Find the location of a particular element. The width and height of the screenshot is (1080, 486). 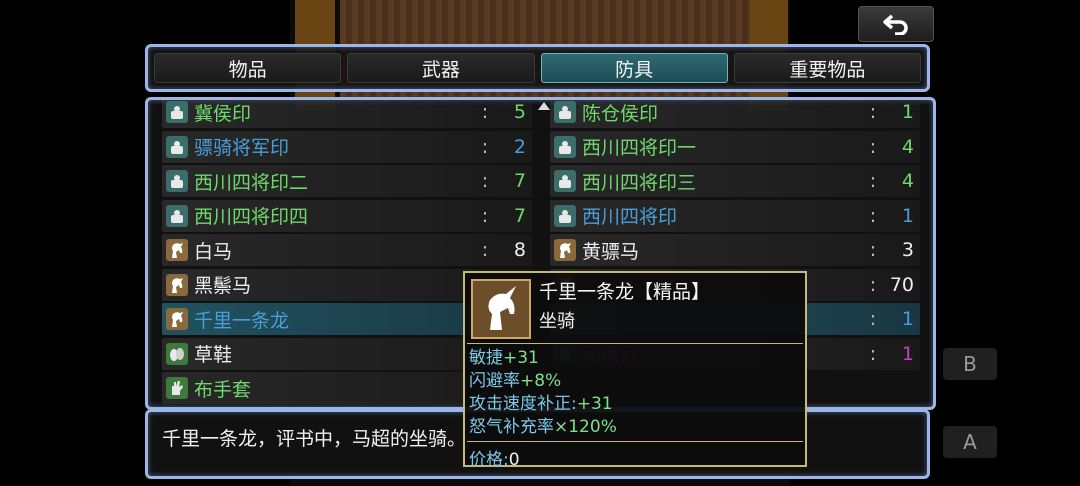

item-name: 白马 is located at coordinates (213, 251).